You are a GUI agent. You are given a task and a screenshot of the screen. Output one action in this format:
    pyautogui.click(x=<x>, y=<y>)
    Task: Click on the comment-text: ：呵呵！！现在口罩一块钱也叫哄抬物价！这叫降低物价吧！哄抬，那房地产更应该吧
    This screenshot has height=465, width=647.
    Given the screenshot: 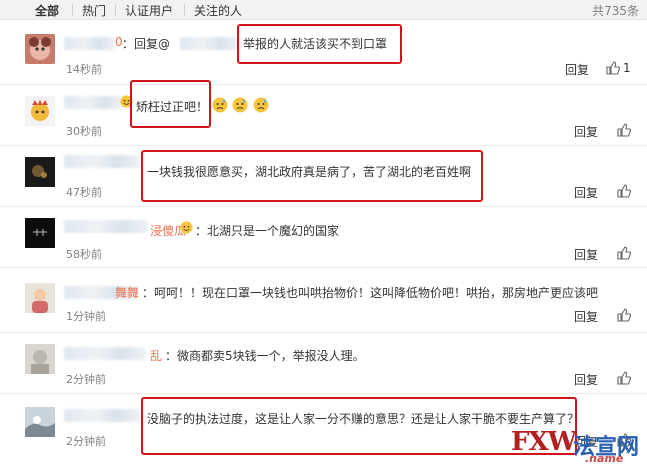 What is the action you would take?
    pyautogui.click(x=370, y=293)
    